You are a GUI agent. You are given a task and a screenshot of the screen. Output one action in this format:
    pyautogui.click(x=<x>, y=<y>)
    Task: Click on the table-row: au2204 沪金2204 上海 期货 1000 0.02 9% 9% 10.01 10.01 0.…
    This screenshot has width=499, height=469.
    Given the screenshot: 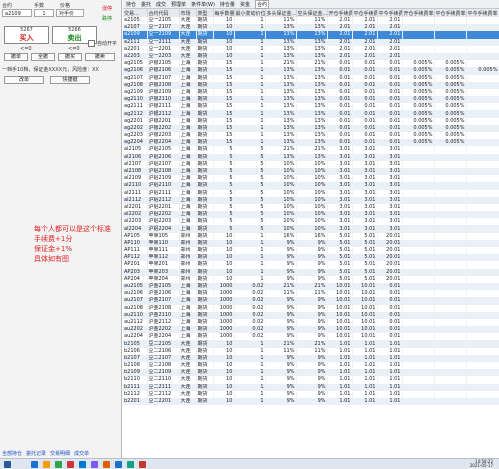 What is the action you would take?
    pyautogui.click(x=311, y=337)
    